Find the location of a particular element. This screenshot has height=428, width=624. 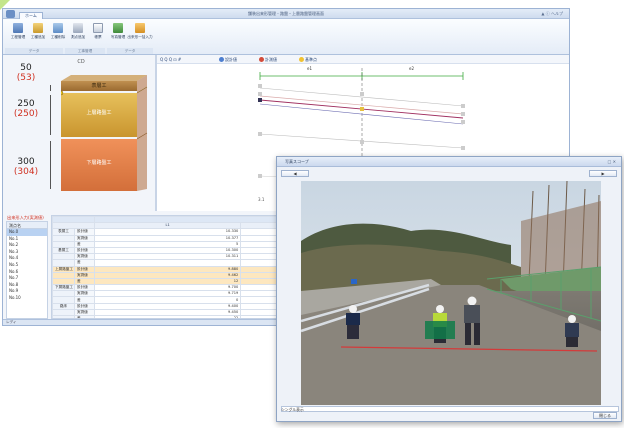

photo-mode-label: シングル表示 is located at coordinates (292, 409).